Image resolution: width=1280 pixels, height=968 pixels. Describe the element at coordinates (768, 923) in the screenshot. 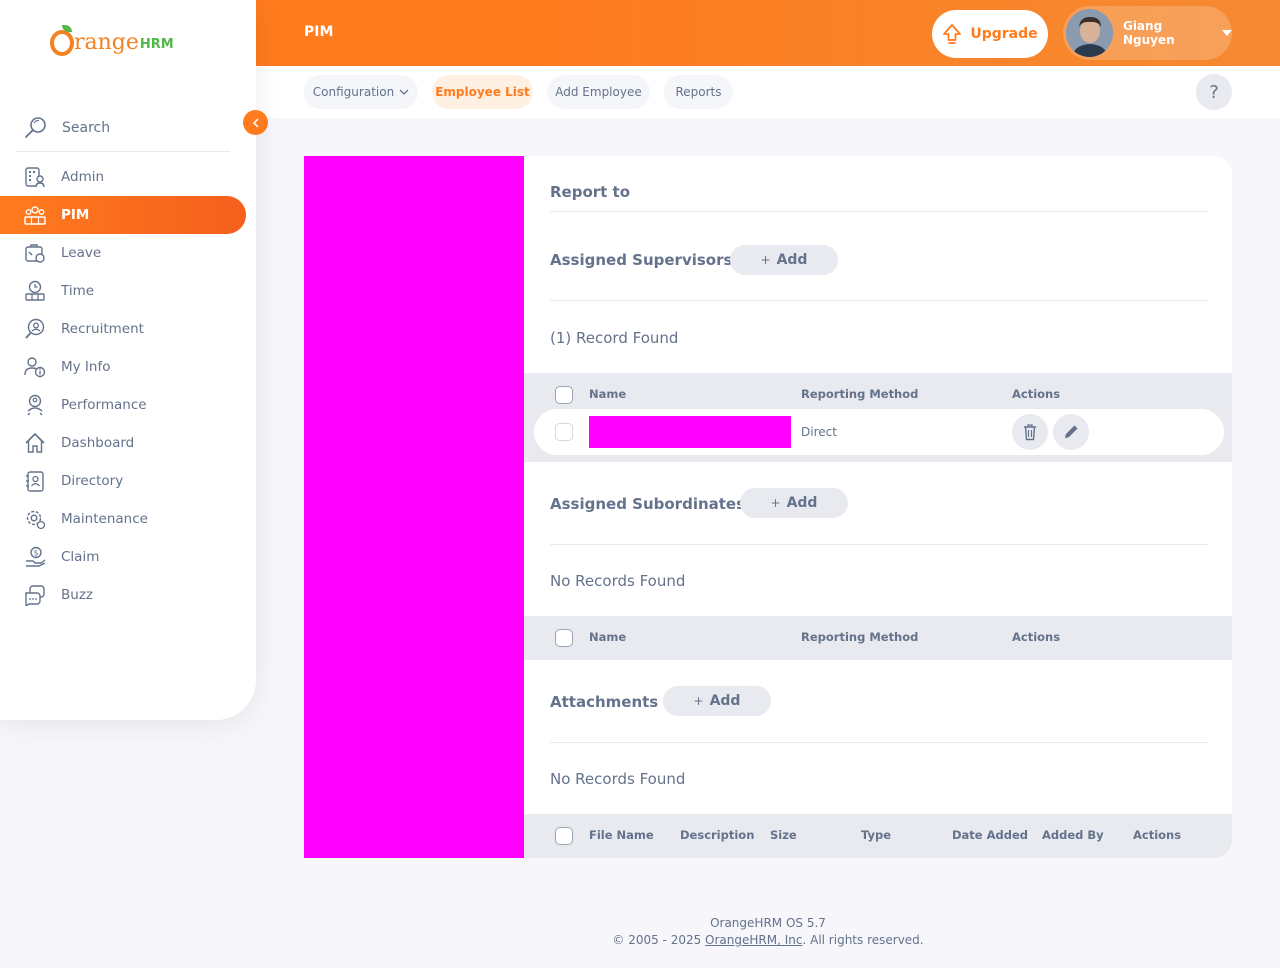

I see `footer-version: OrangeHRM OS 5.7` at that location.